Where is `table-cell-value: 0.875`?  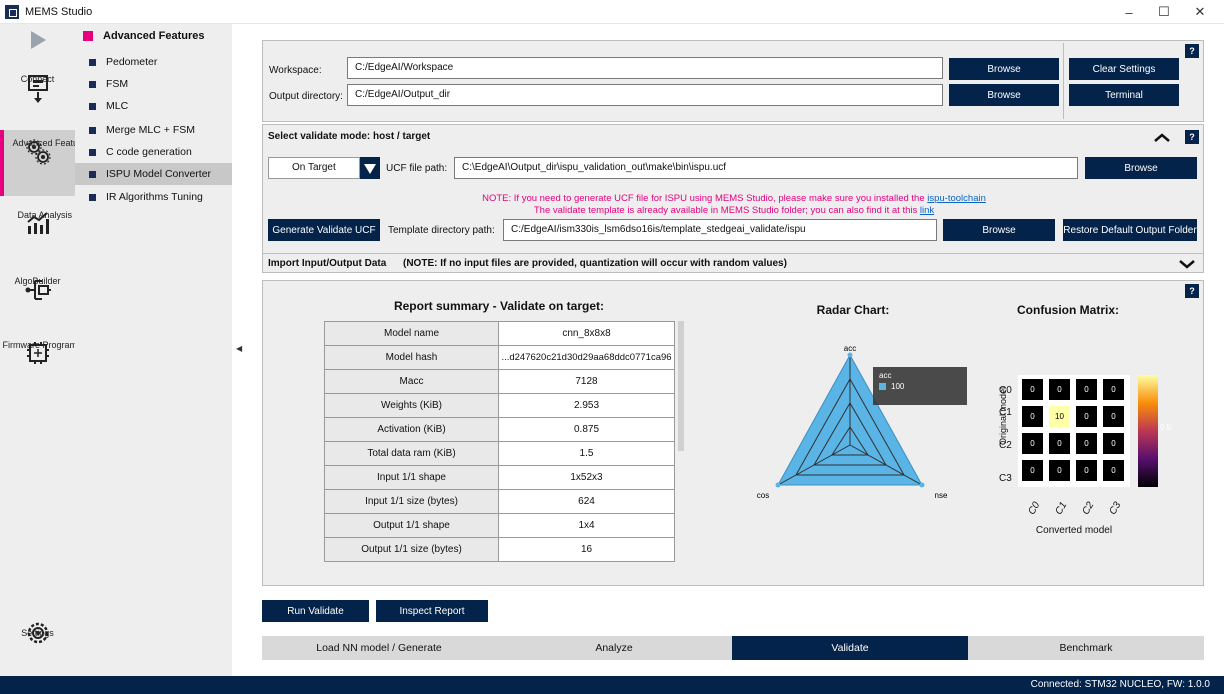
table-cell-value: 0.875 is located at coordinates (586, 429).